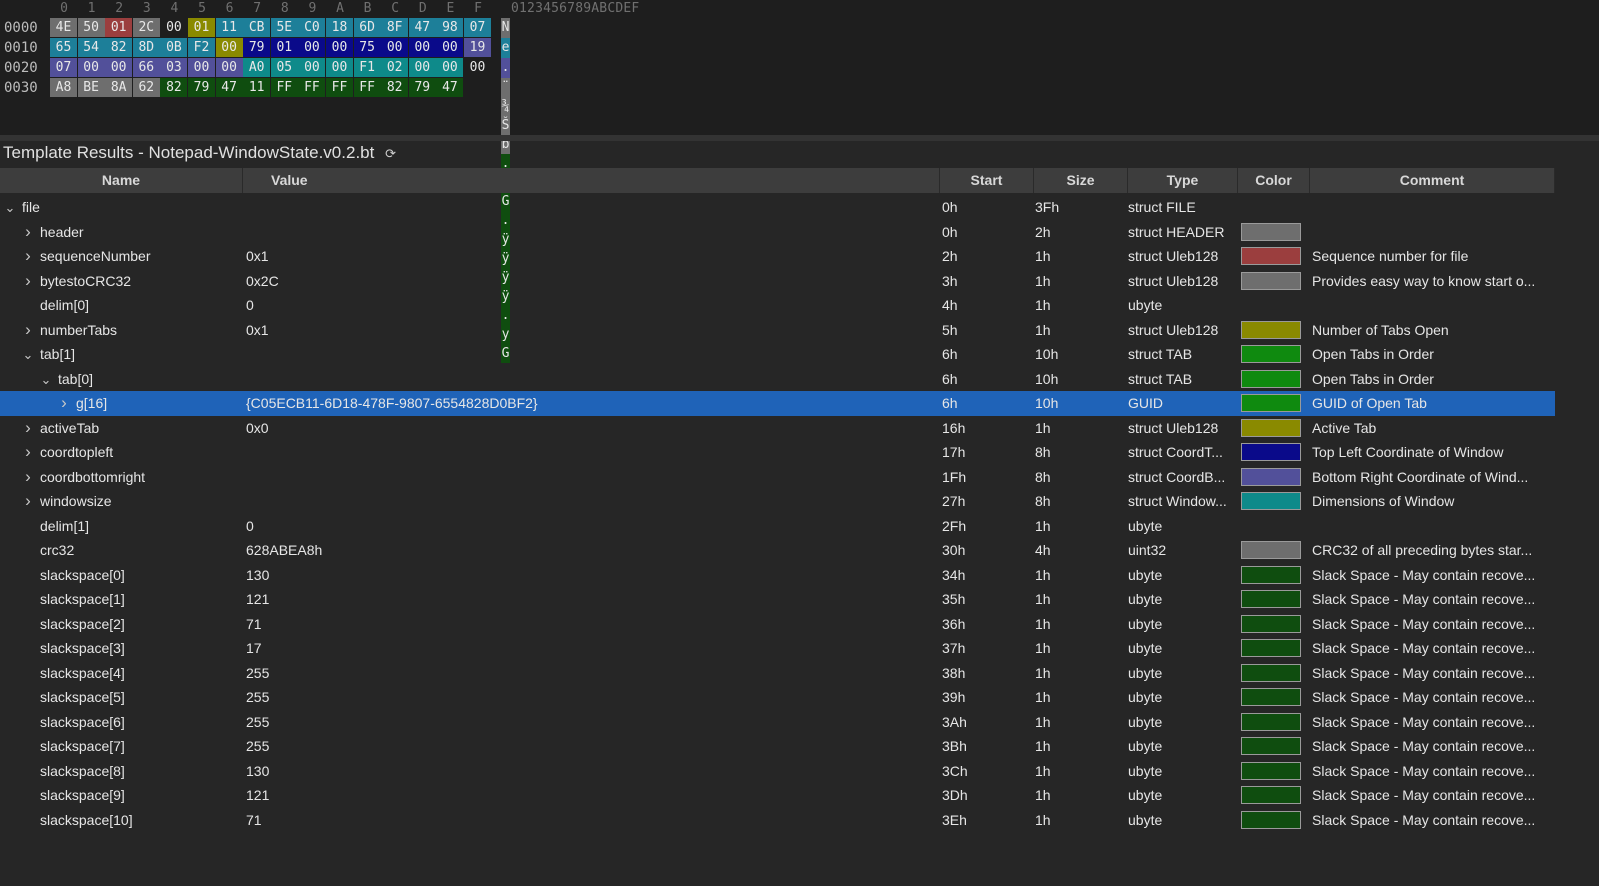  What do you see at coordinates (130, 648) in the screenshot?
I see `cell-name: slackspace[3]` at bounding box center [130, 648].